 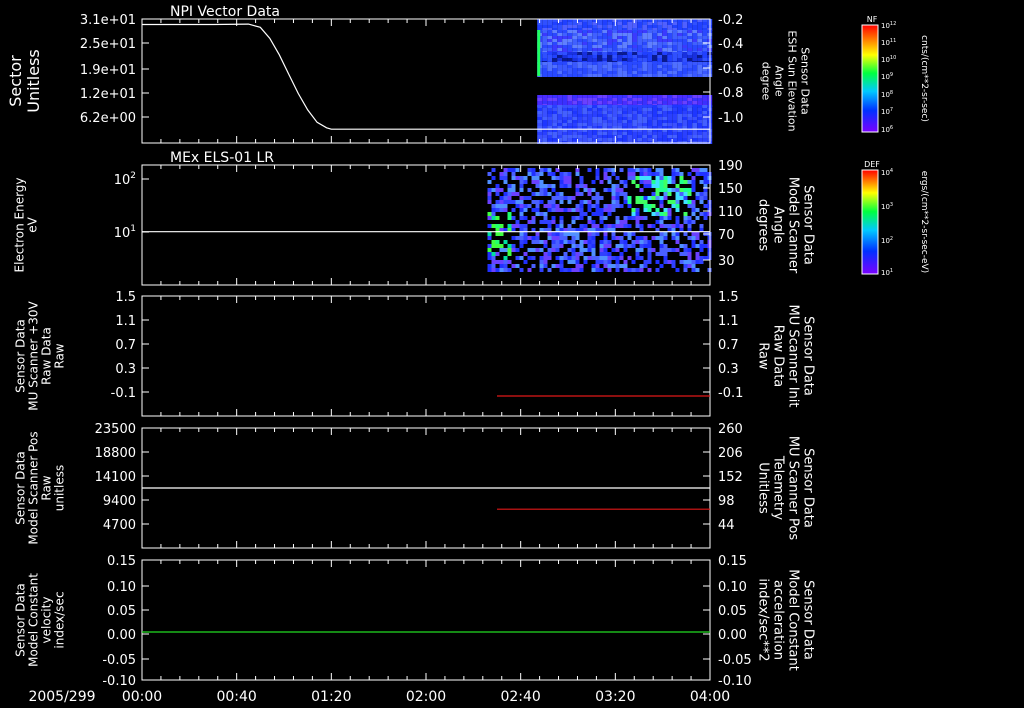 What do you see at coordinates (891, 110) in the screenshot?
I see `colorbar-tick-exp: 7` at bounding box center [891, 110].